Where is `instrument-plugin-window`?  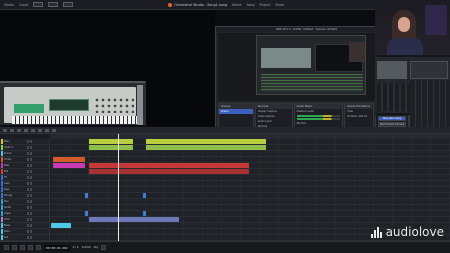
instrument-plugin-window is located at coordinates (72, 103).